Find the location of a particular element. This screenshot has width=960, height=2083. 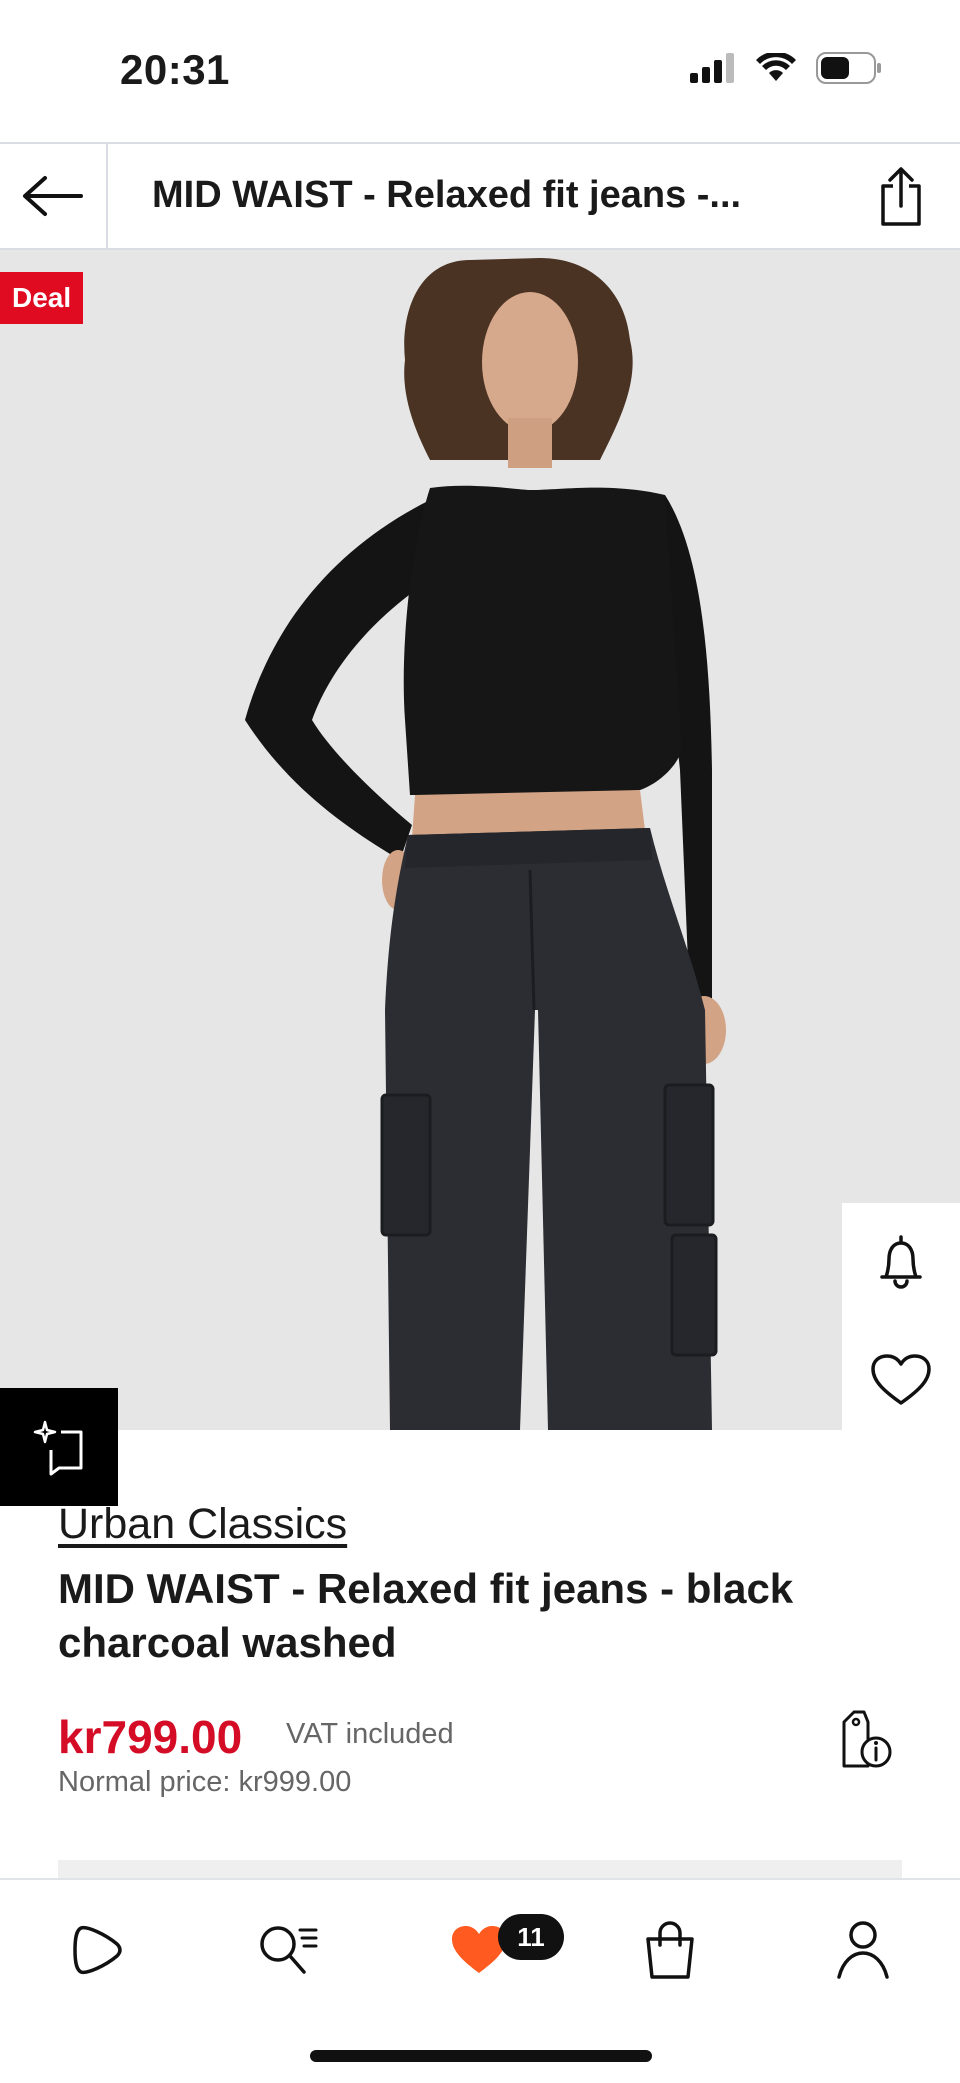

deal-badge: Deal is located at coordinates (42, 298).